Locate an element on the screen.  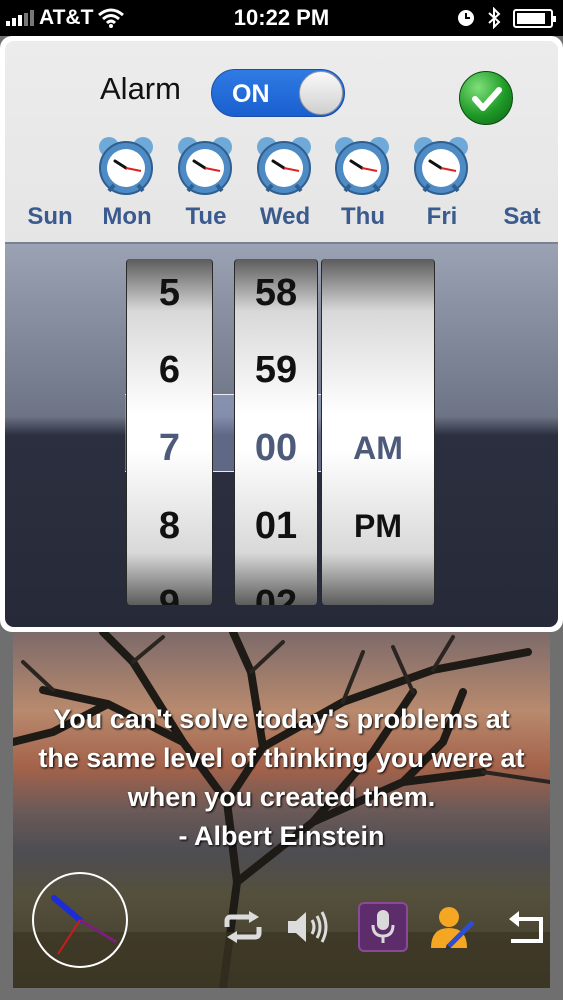
hour-value: 7 is located at coordinates (169, 448).